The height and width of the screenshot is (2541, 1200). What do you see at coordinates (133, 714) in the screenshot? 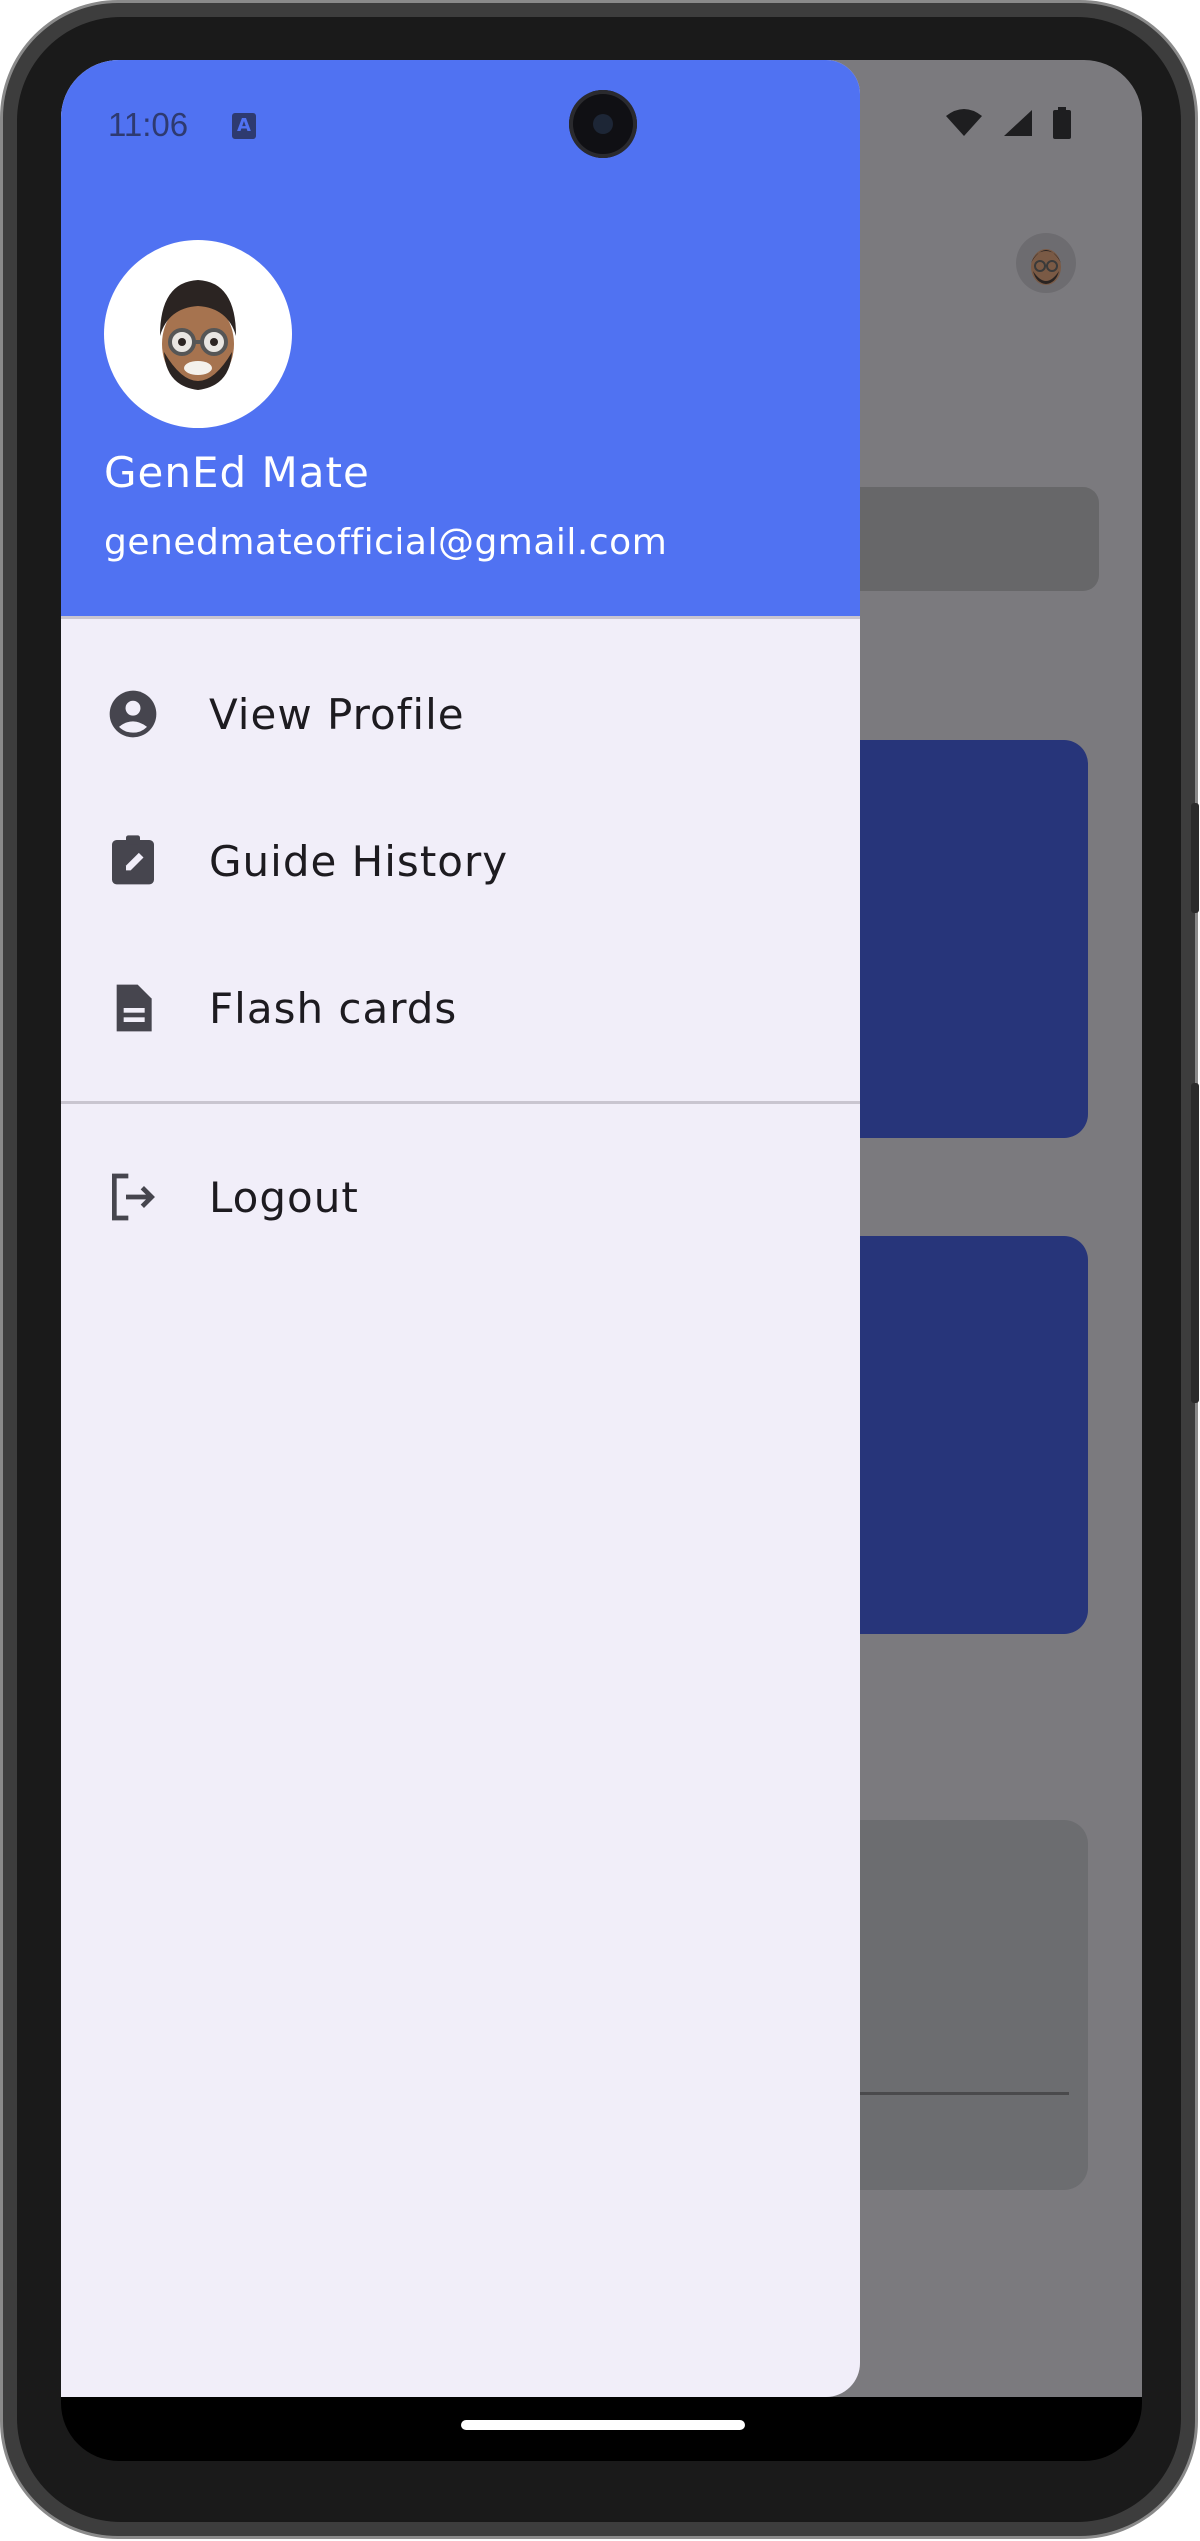
I see `account-circle-icon` at bounding box center [133, 714].